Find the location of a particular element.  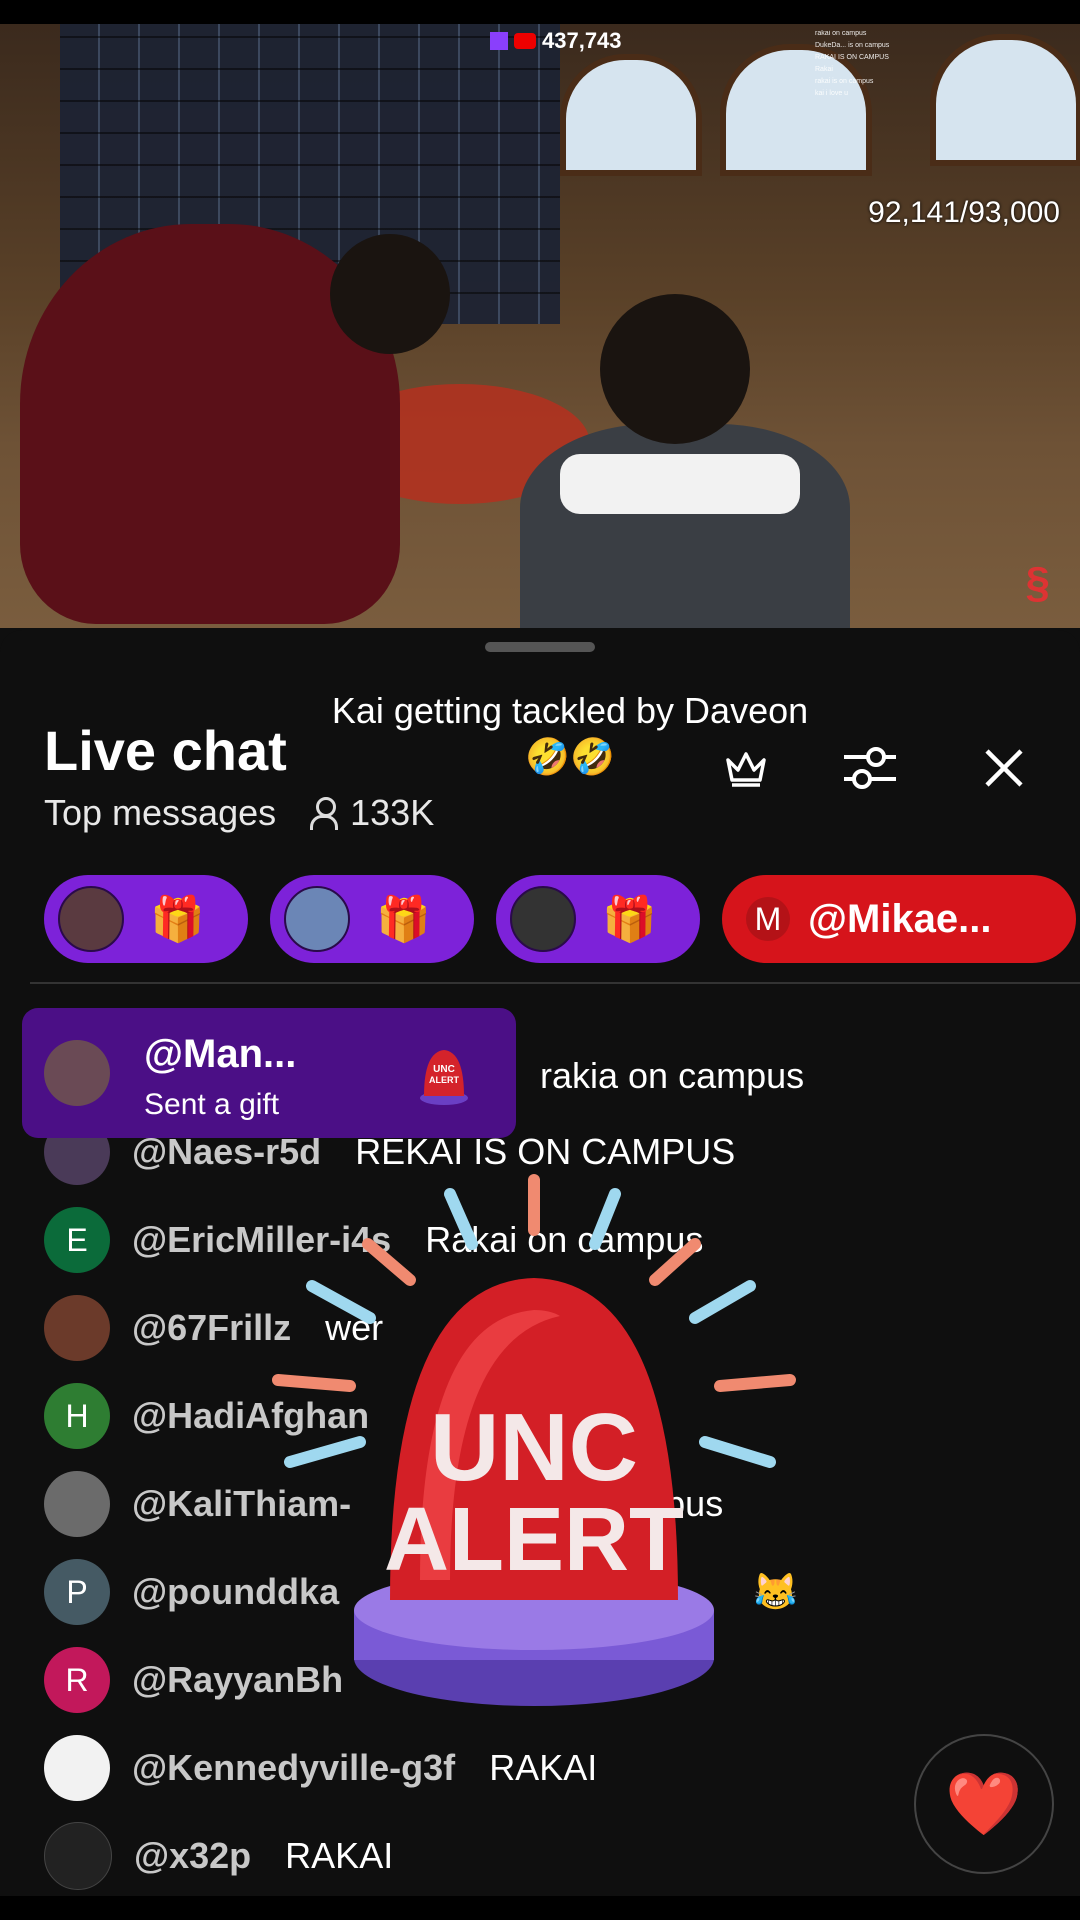

sub-goal-counter: 92,141/93,000 is located at coordinates (964, 212).